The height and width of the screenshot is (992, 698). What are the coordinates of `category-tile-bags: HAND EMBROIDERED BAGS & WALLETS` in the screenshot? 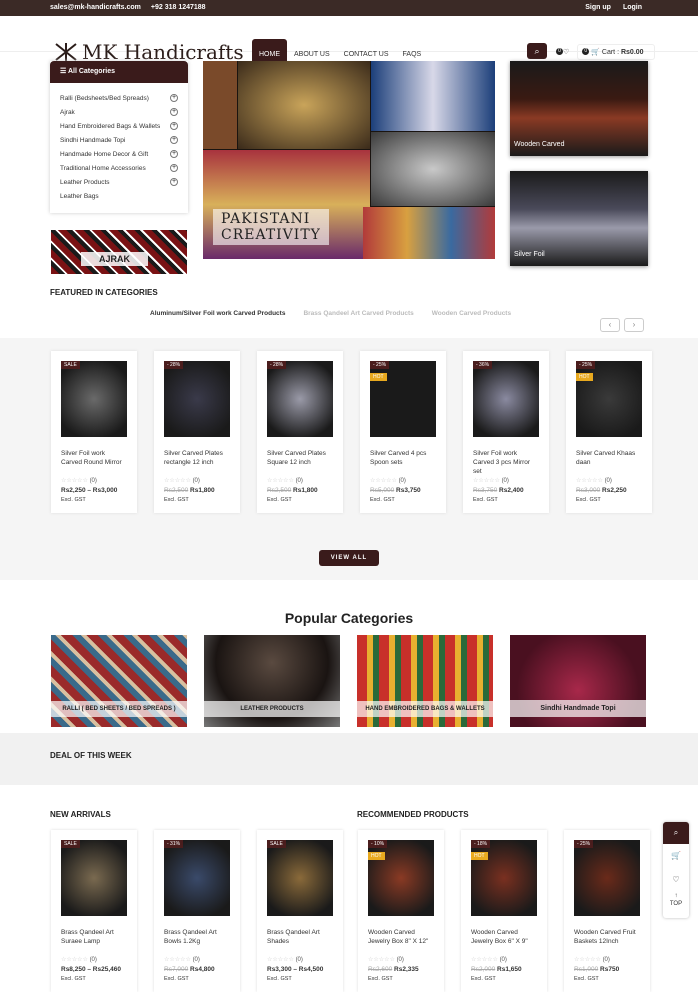 It's located at (425, 681).